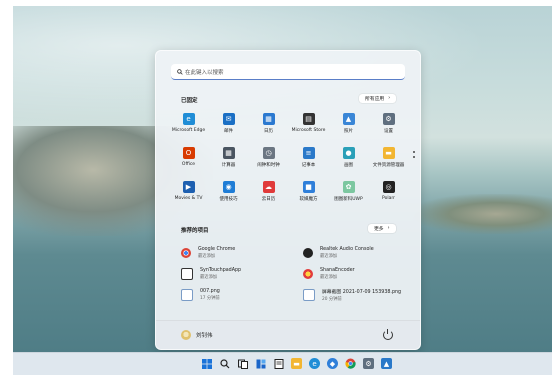 The height and width of the screenshot is (380, 560). Describe the element at coordinates (188, 187) in the screenshot. I see `movies-icon: ▶` at that location.